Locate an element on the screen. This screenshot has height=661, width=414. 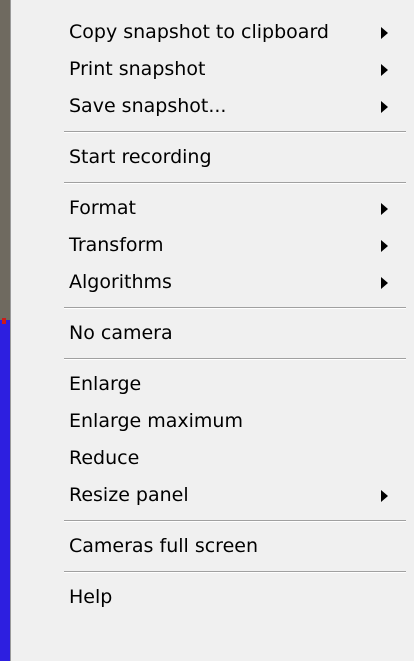
menu-item-label: Enlarge is located at coordinates (105, 384).